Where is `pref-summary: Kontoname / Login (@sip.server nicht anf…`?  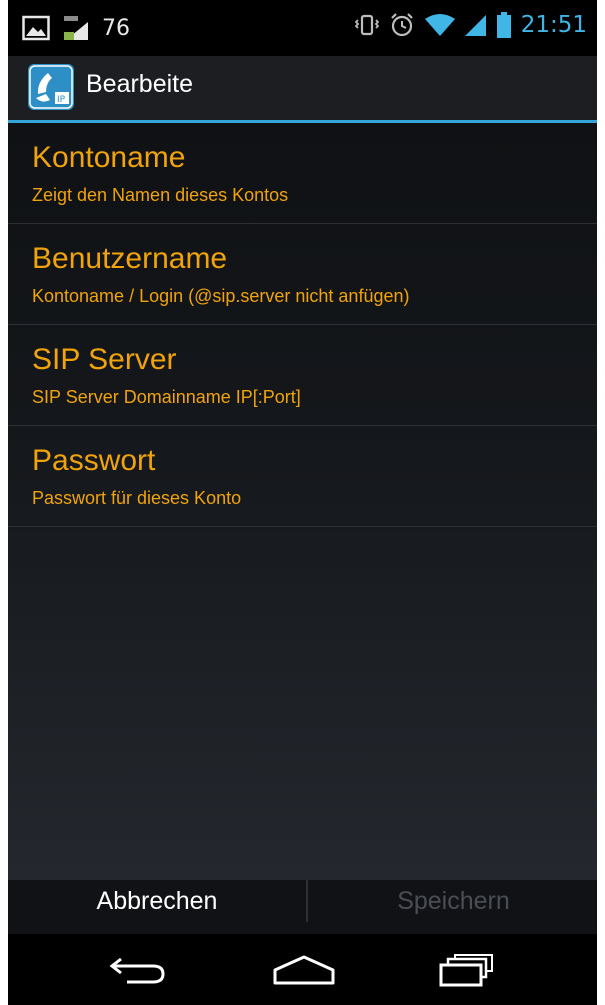
pref-summary: Kontoname / Login (@sip.server nicht anf… is located at coordinates (221, 296).